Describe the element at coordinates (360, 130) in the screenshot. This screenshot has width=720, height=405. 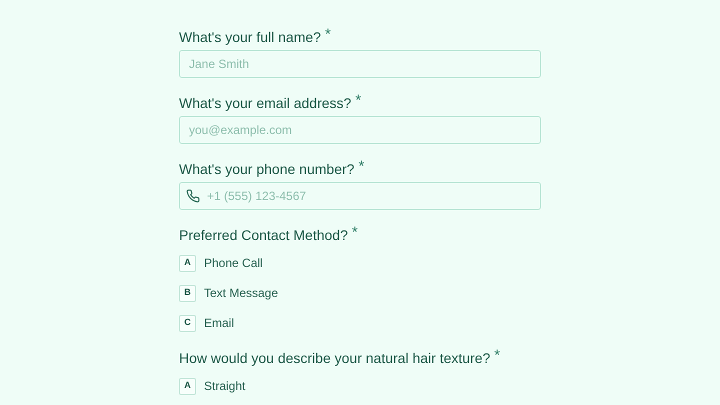
I see `input-field: you@example.com` at that location.